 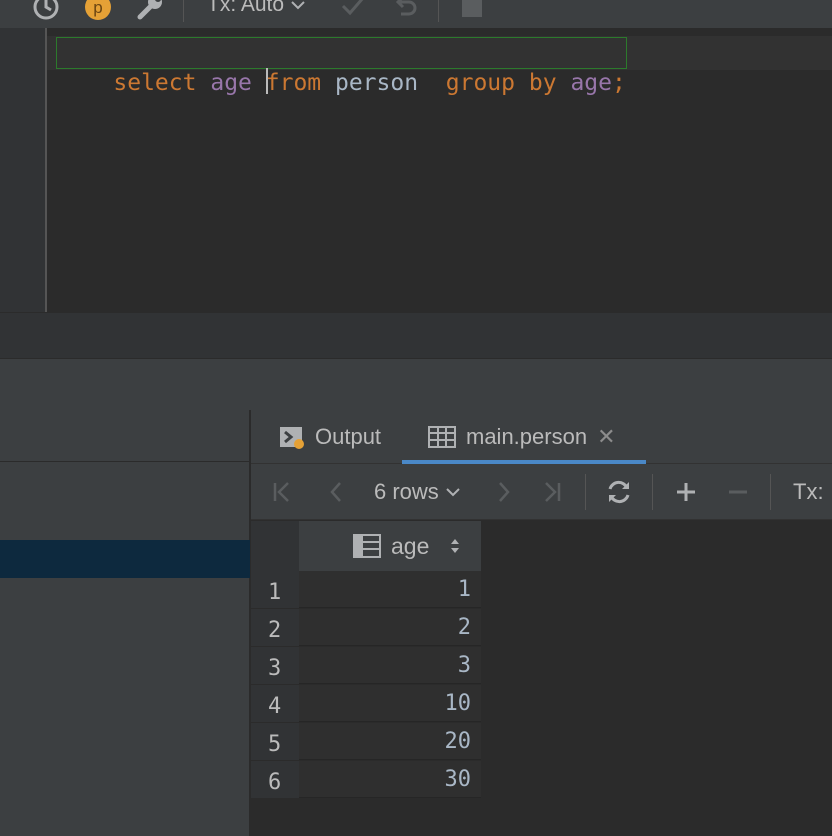 What do you see at coordinates (22, 170) in the screenshot?
I see `editor-gutter` at bounding box center [22, 170].